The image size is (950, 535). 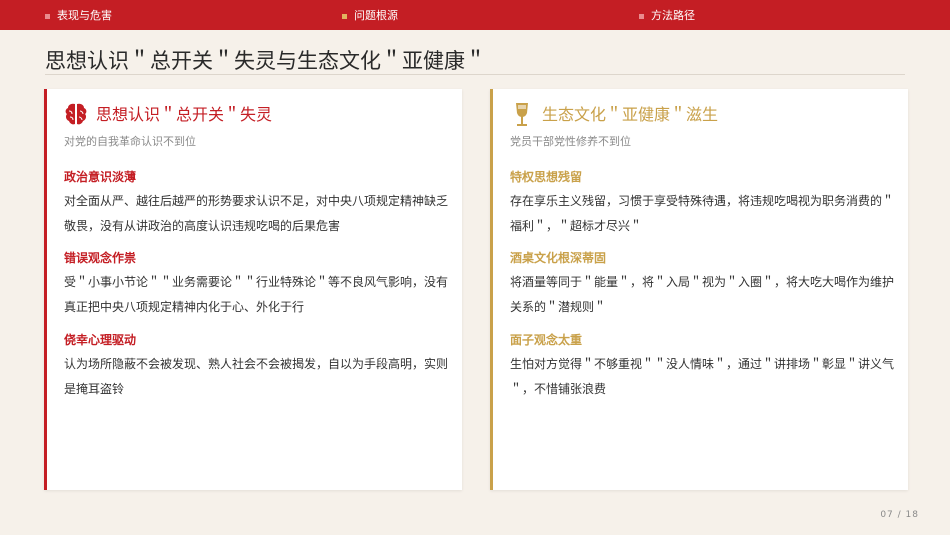 What do you see at coordinates (475, 74) in the screenshot?
I see `title-divider` at bounding box center [475, 74].